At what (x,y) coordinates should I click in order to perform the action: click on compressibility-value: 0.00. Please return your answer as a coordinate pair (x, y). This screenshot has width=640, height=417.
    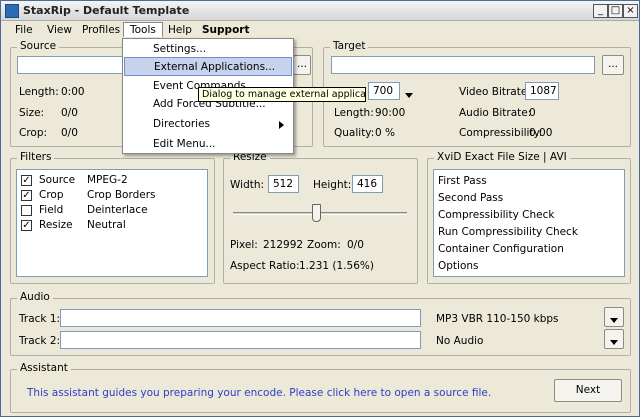
    Looking at the image, I should click on (541, 133).